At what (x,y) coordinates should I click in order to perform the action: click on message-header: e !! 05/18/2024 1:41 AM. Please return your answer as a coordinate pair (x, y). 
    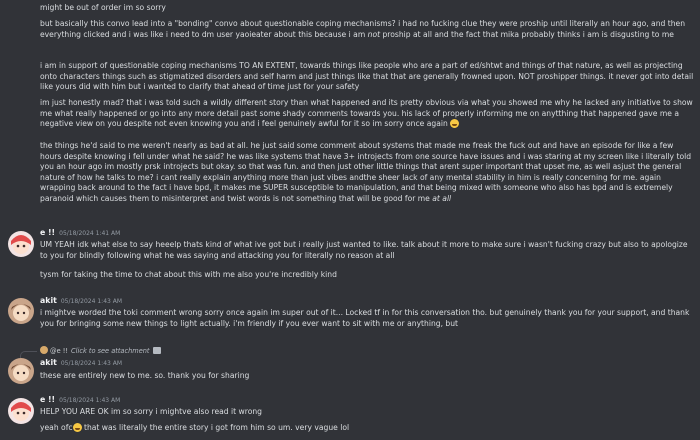
    Looking at the image, I should click on (80, 233).